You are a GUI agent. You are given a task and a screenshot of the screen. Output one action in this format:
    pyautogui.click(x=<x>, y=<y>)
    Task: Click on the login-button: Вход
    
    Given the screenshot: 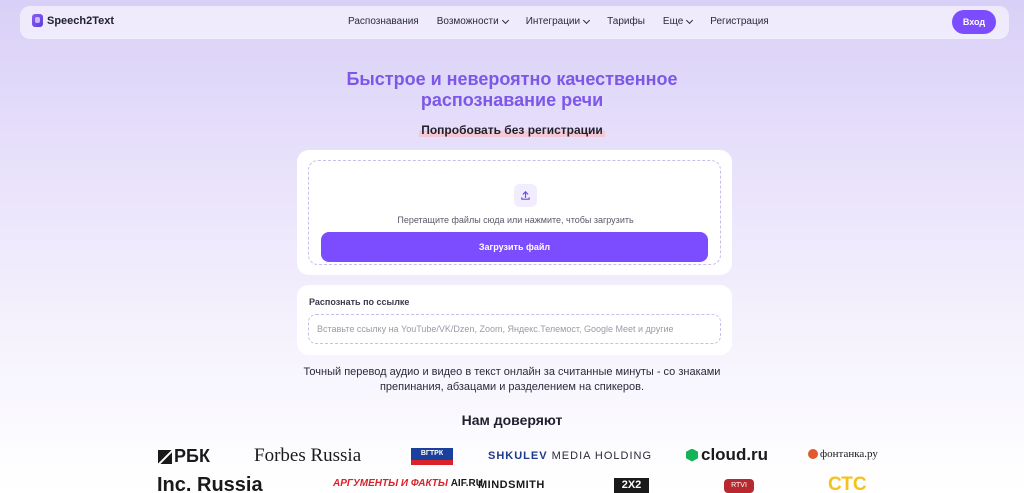 What is the action you would take?
    pyautogui.click(x=974, y=22)
    